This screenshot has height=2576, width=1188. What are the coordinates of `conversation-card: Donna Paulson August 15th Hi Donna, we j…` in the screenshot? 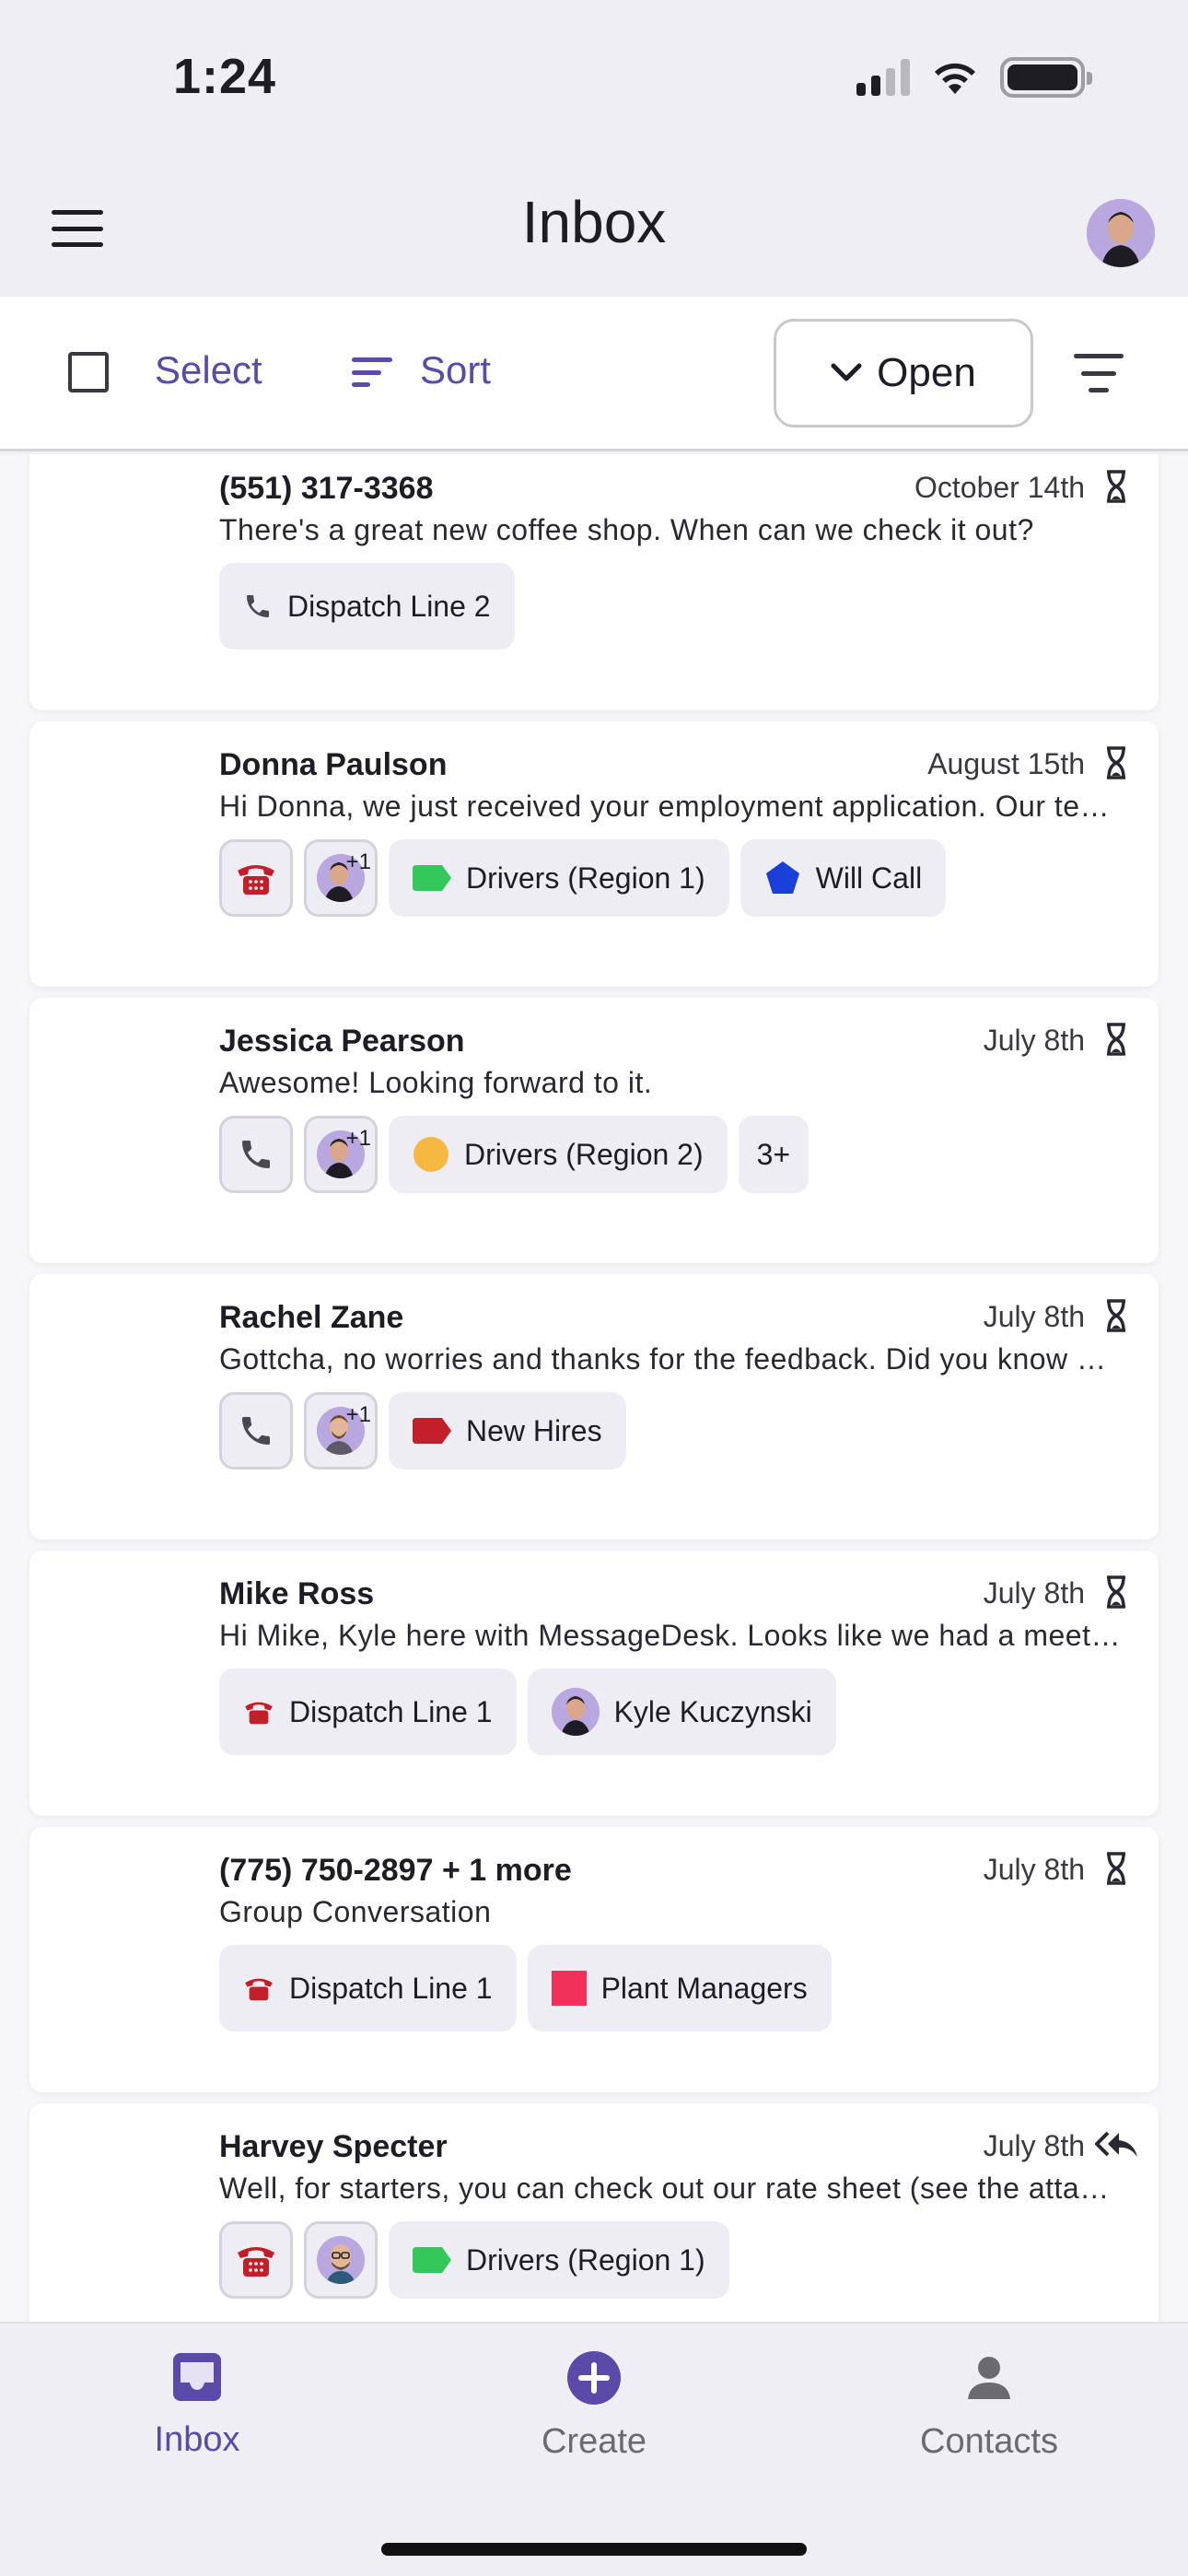 It's located at (594, 854).